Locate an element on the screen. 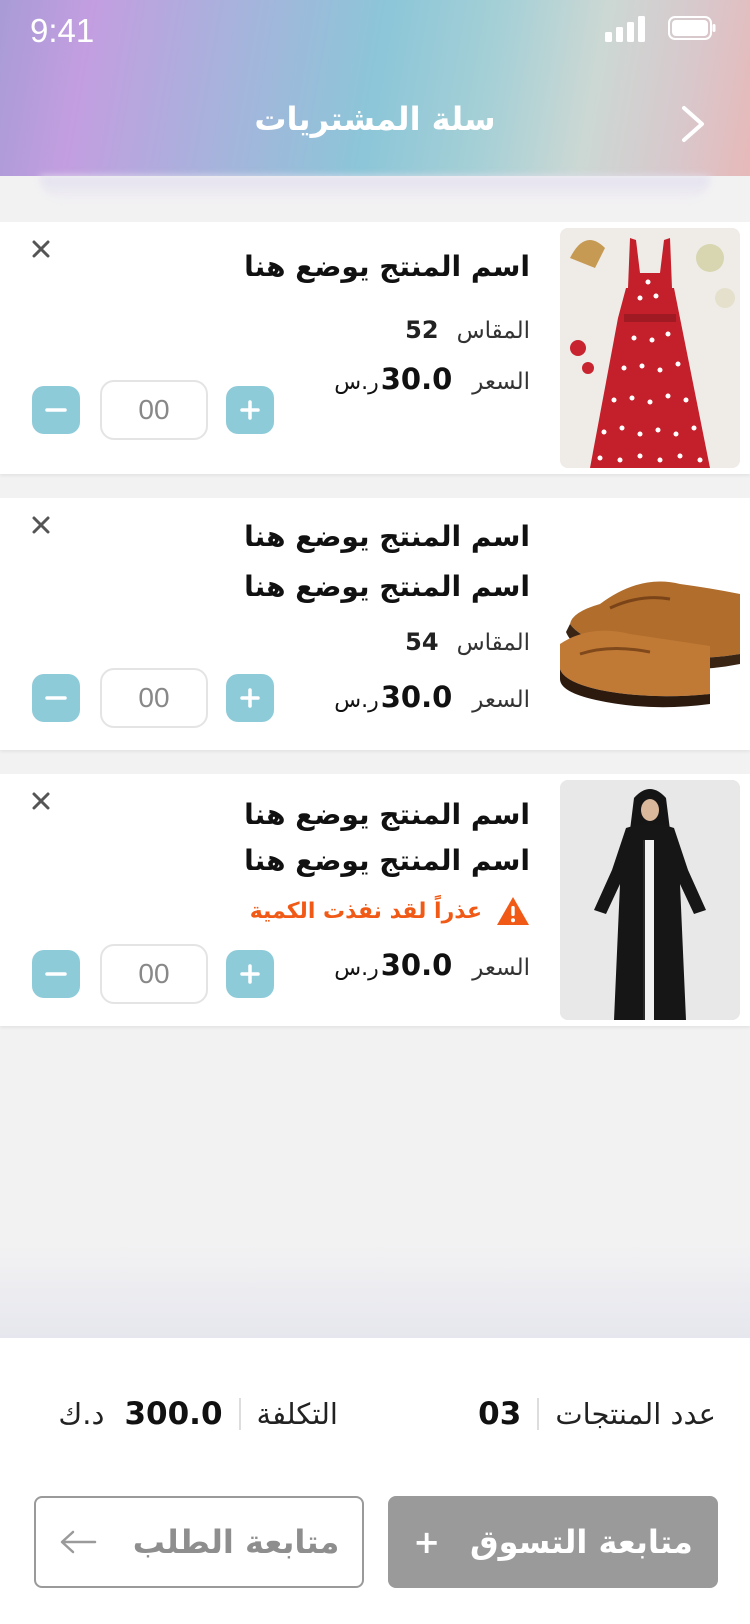  header-shadow is located at coordinates (375, 189).